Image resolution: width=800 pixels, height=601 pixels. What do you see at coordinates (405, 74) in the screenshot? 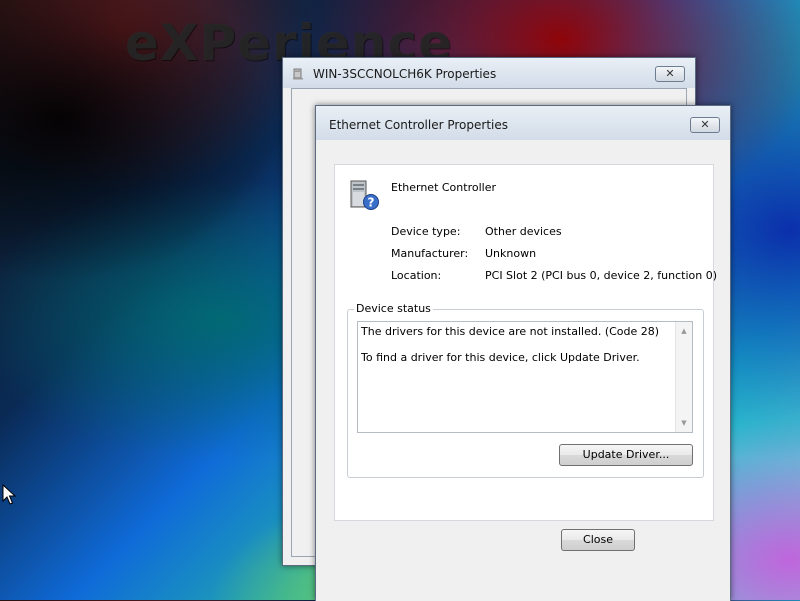
I see `main-window-title: WIN-3SCCNOLCH6K Properties` at bounding box center [405, 74].